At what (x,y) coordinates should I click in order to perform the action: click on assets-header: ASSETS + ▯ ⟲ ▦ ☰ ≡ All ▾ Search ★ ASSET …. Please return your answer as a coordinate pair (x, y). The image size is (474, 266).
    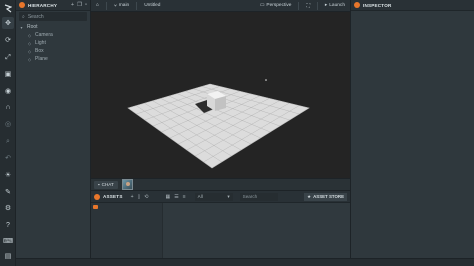
    Looking at the image, I should click on (220, 197).